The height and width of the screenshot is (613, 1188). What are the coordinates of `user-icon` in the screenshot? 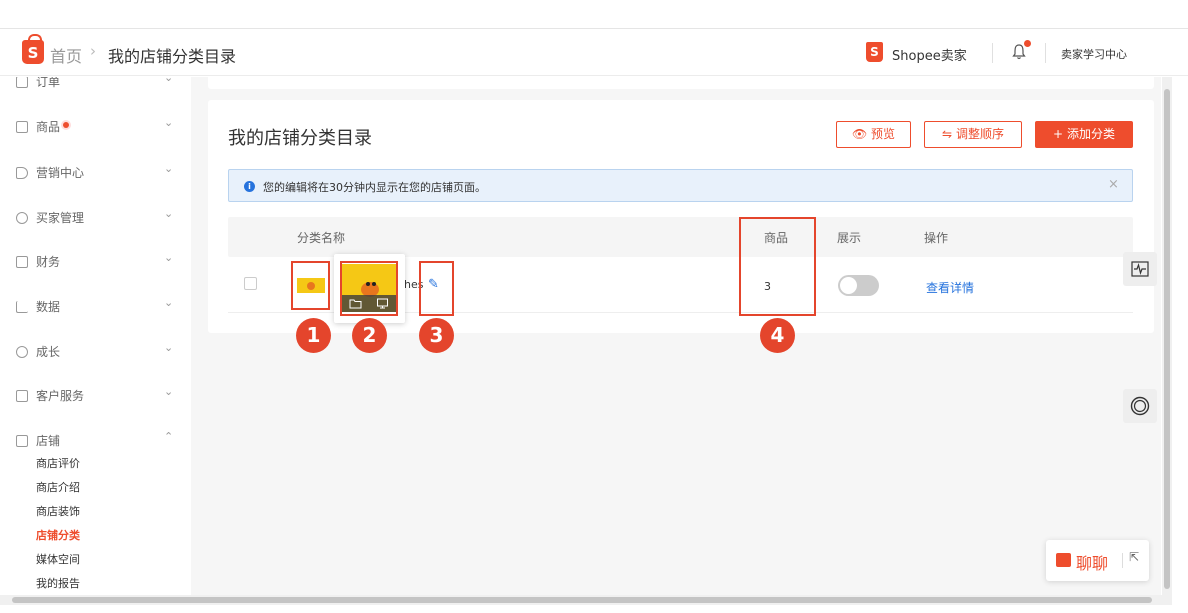 It's located at (22, 218).